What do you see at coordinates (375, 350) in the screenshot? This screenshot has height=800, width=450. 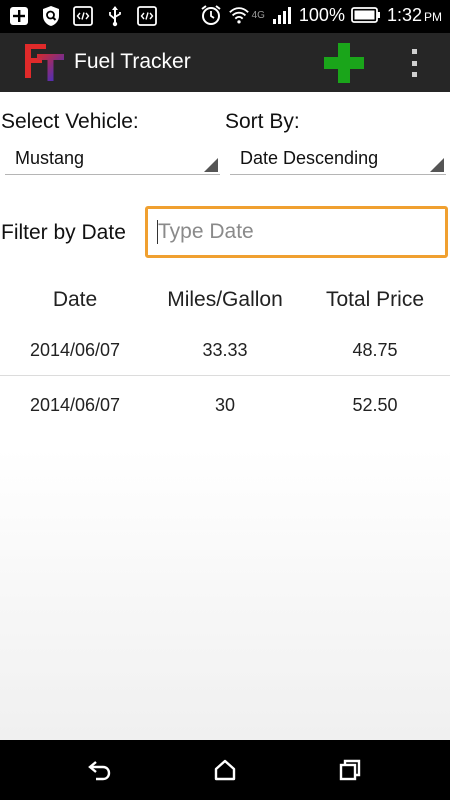 I see `row-price: 48.75` at bounding box center [375, 350].